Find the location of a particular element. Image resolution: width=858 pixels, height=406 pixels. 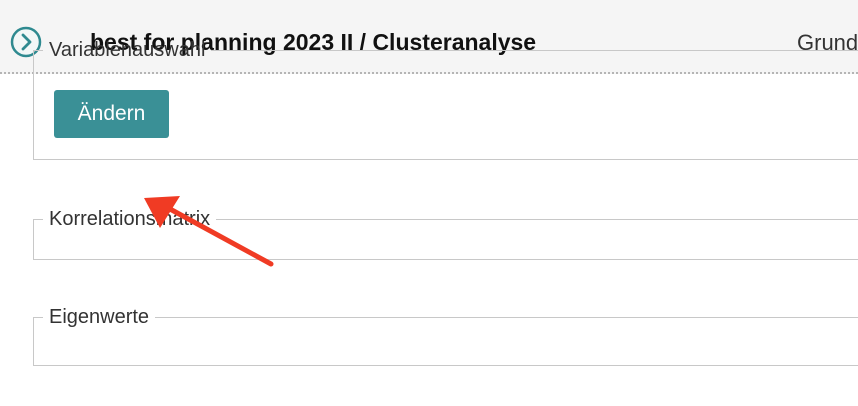

section-korrelationsmatrix: Korrelationsmatrix is located at coordinates (445, 234).